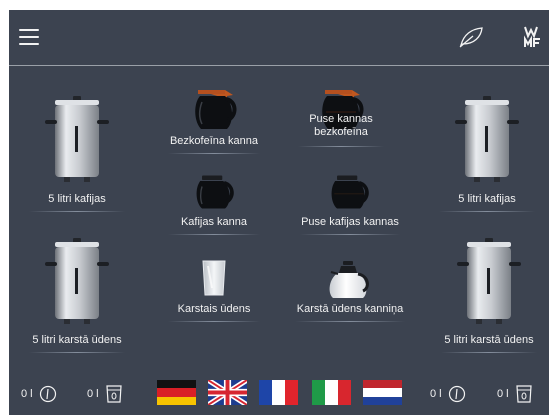  I want to click on flag-english, so click(227, 392).